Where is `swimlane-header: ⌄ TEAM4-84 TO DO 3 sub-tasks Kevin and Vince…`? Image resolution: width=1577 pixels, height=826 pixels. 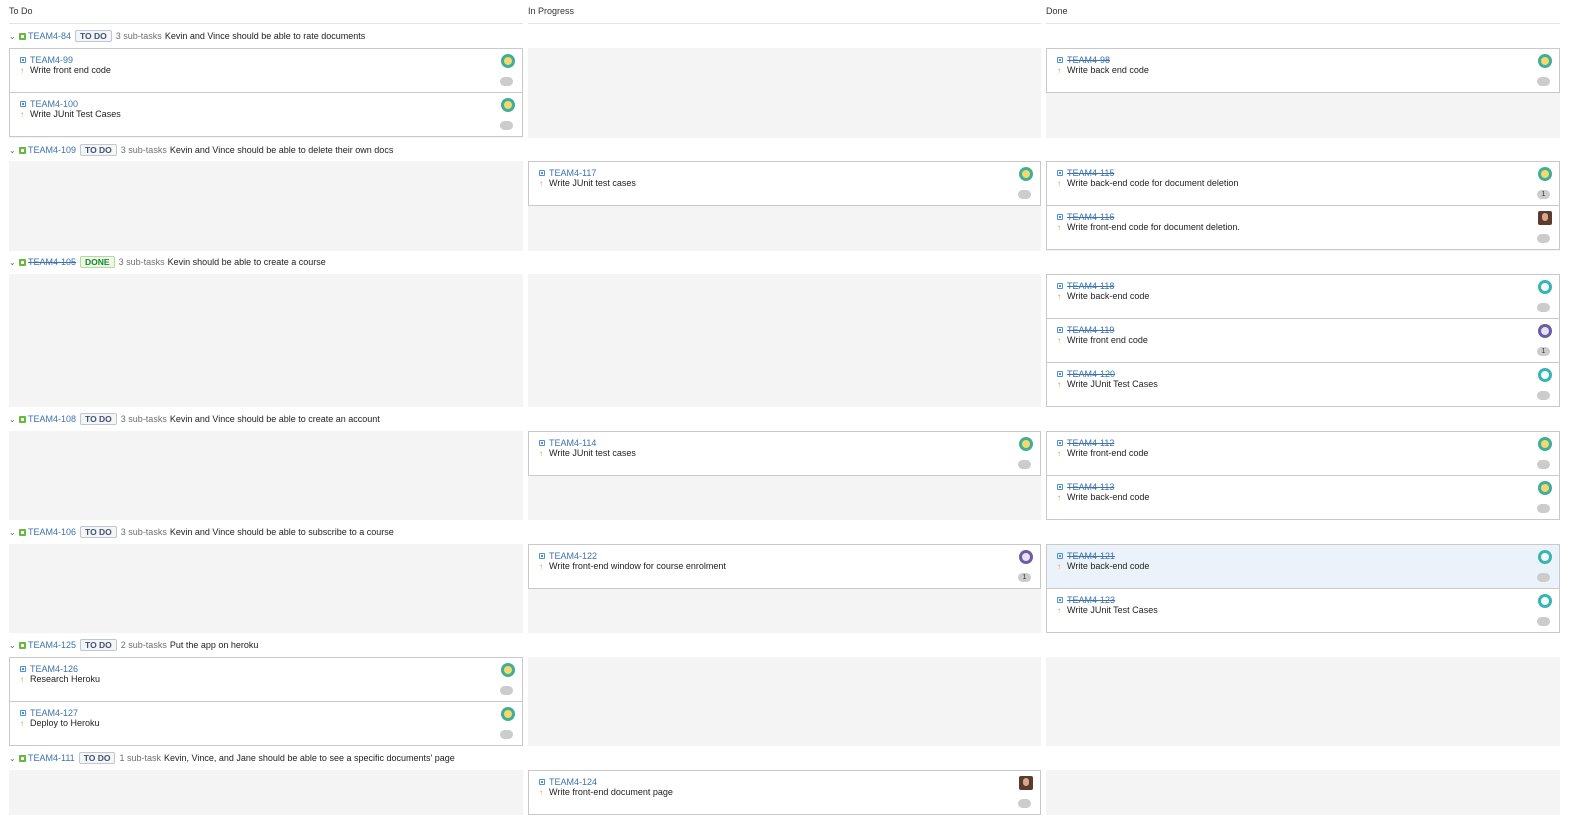 swimlane-header: ⌄ TEAM4-84 TO DO 3 sub-tasks Kevin and Vince… is located at coordinates (187, 36).